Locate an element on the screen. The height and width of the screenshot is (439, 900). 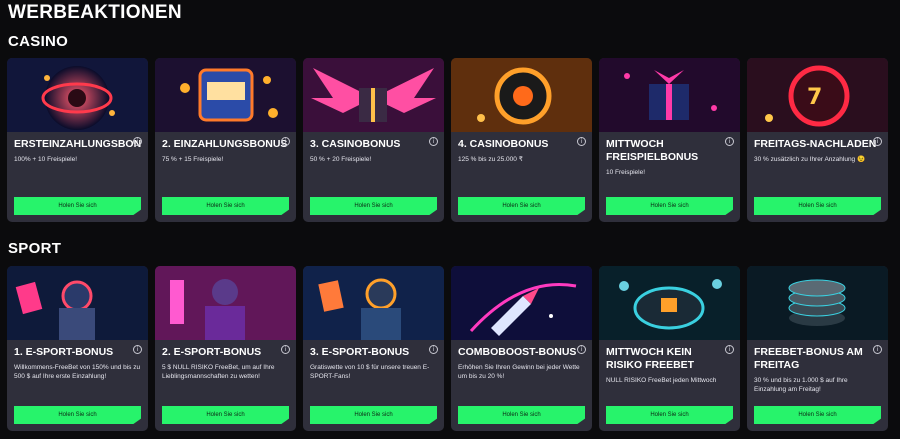
slot-wheel-icon: 7 is located at coordinates (817, 95).